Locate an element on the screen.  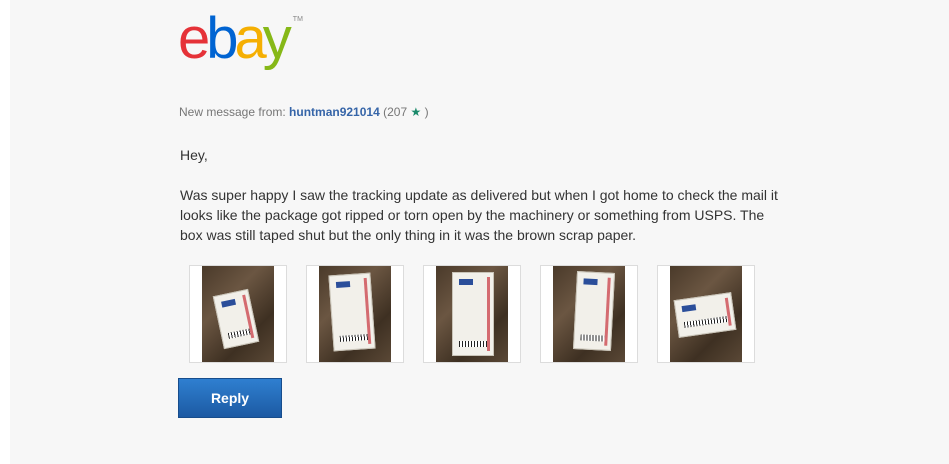
sender-username-link: huntman921014 is located at coordinates (334, 112).